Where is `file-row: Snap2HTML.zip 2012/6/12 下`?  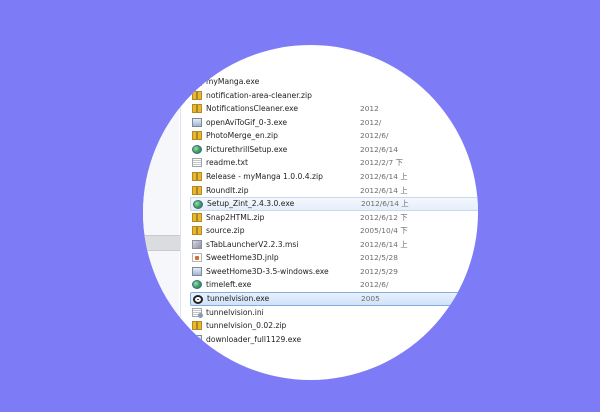 file-row: Snap2HTML.zip 2012/6/12 下 is located at coordinates (334, 218).